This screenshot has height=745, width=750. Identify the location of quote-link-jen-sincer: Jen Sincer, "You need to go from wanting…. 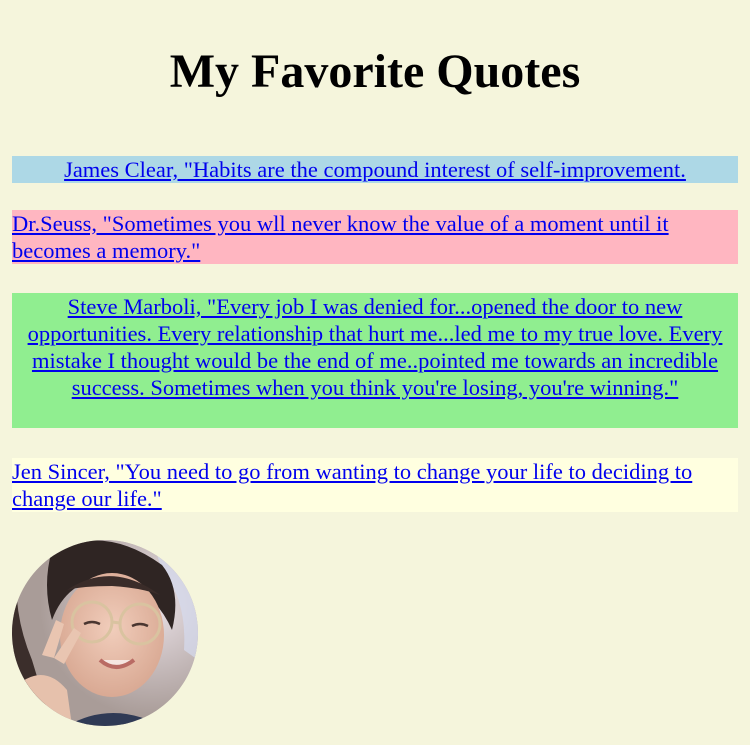
(375, 485).